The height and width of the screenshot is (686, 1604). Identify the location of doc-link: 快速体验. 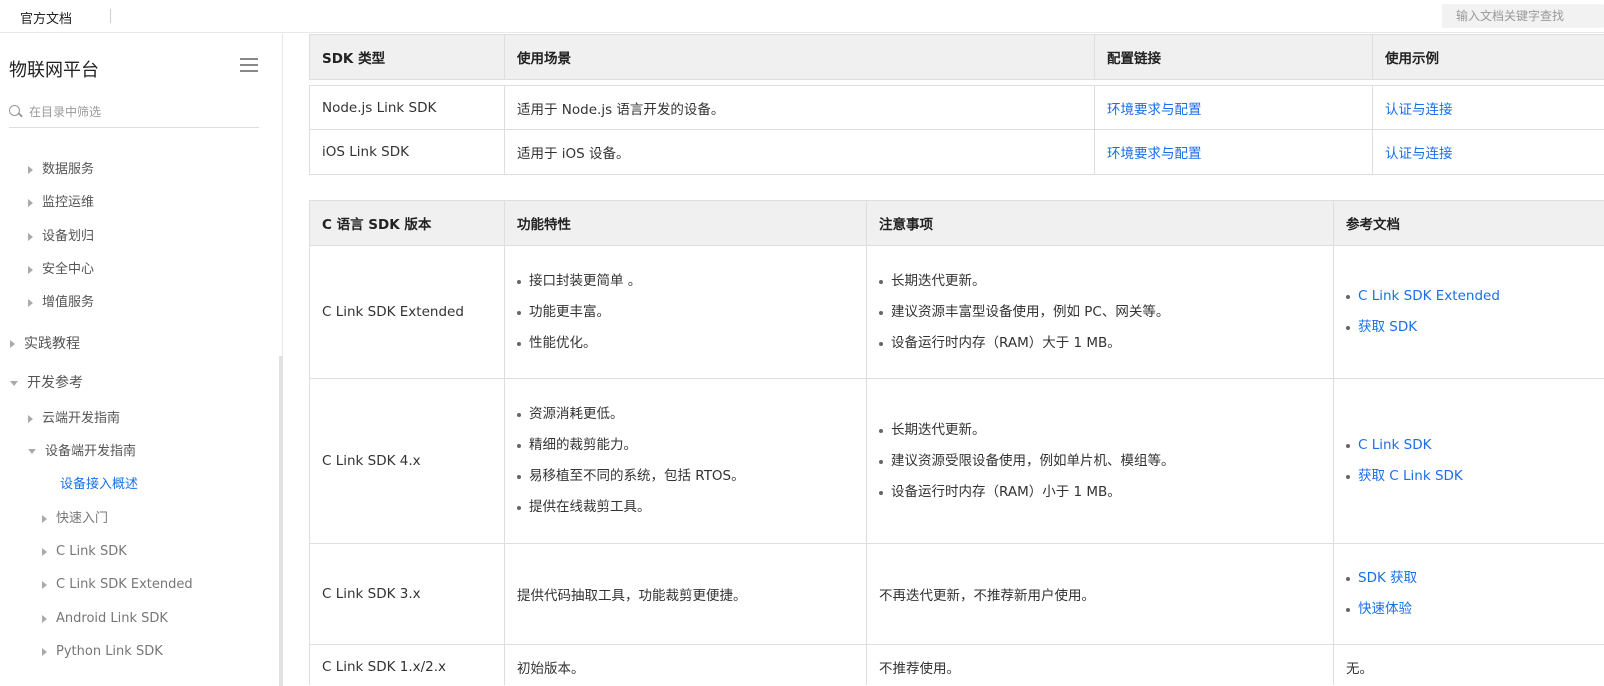
(1385, 609).